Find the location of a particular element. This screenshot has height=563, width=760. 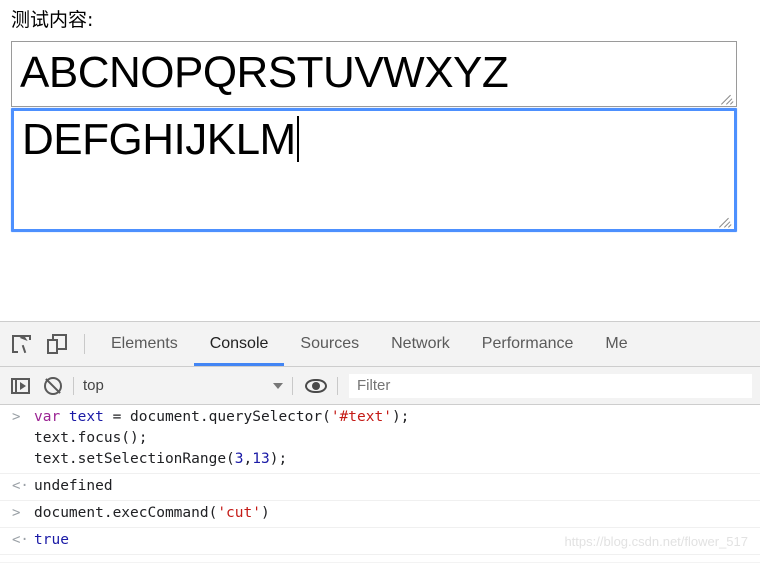

code-token: '#text' is located at coordinates (361, 417).